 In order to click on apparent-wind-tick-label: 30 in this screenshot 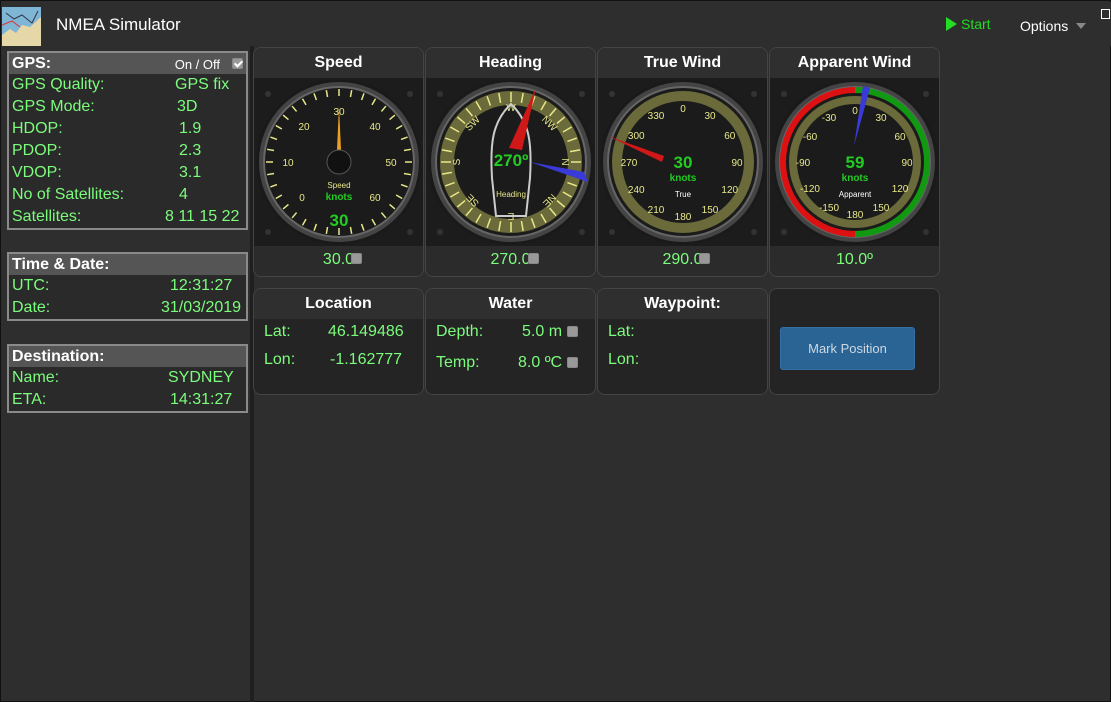, I will do `click(881, 118)`.